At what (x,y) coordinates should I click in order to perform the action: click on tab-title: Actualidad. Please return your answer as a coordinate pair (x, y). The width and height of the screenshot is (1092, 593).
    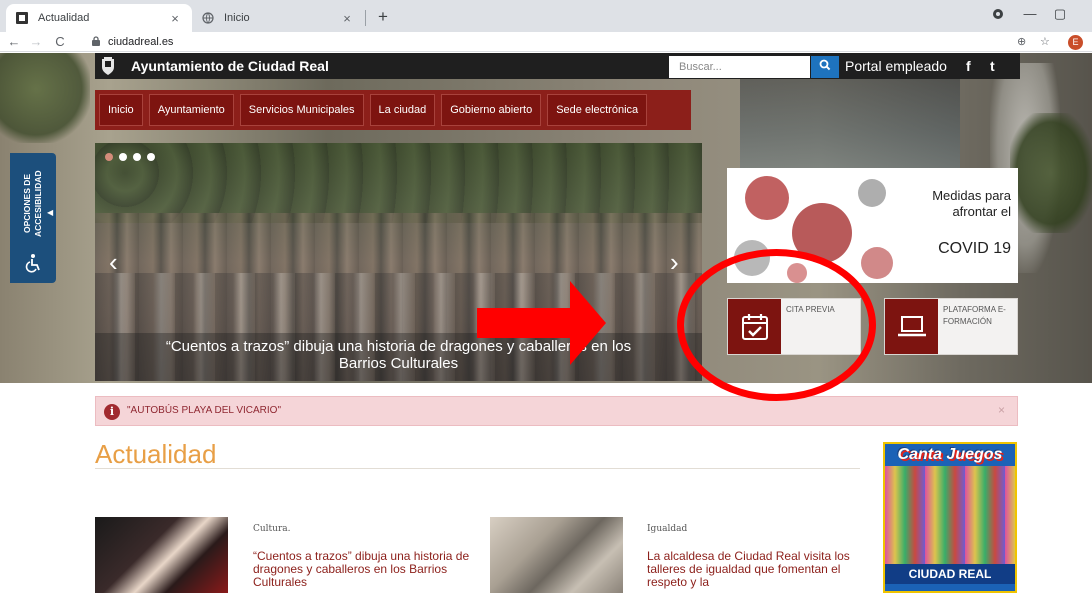
    Looking at the image, I should click on (64, 18).